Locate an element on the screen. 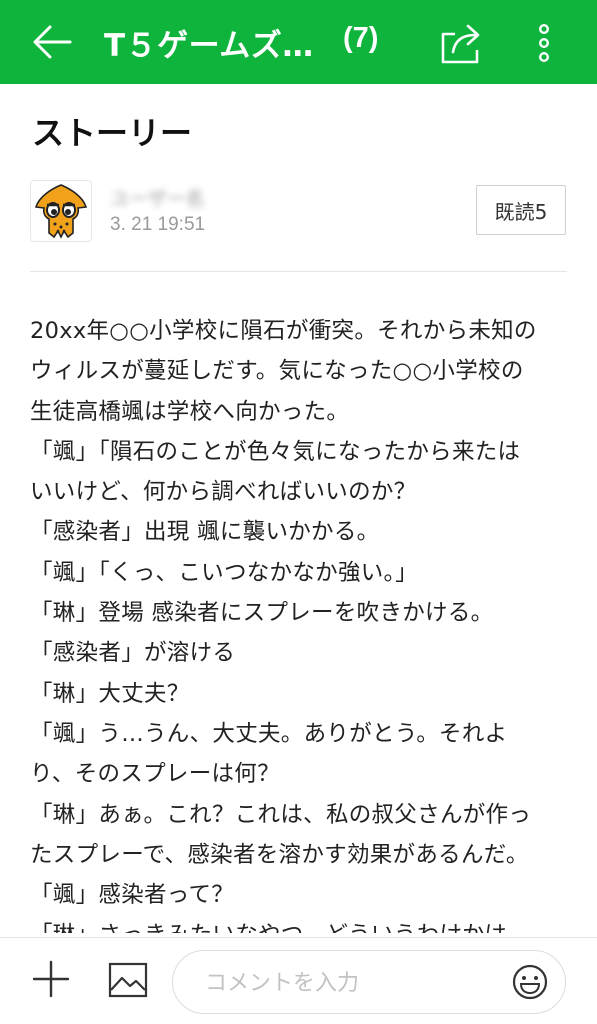 This screenshot has height=1024, width=597. more-vertical-icon is located at coordinates (544, 43).